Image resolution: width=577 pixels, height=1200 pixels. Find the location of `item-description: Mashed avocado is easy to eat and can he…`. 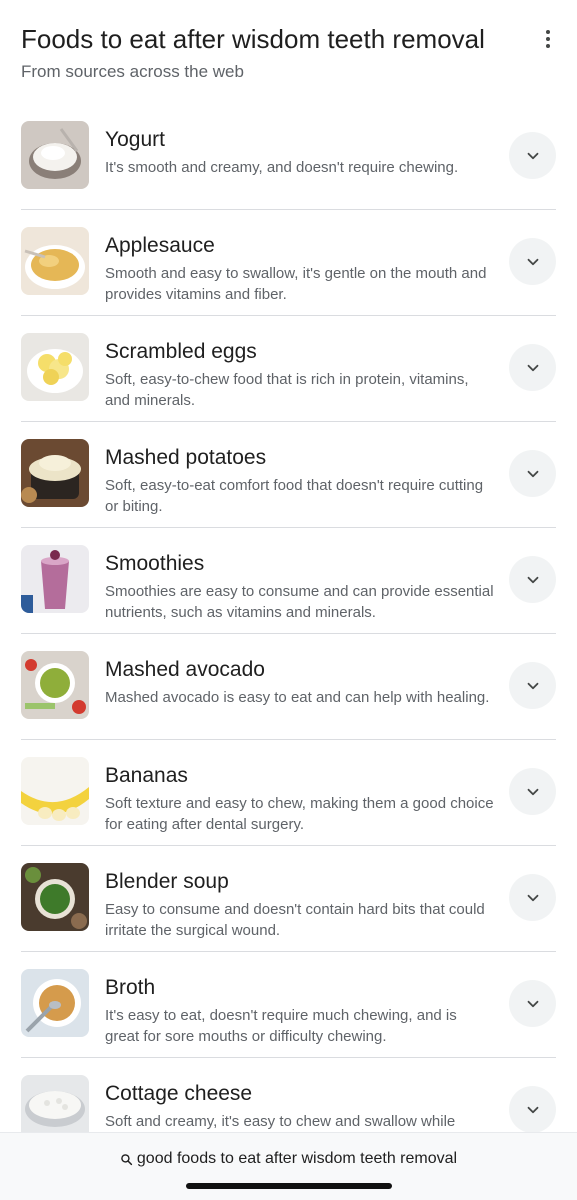

item-description: Mashed avocado is easy to eat and can he… is located at coordinates (297, 697).